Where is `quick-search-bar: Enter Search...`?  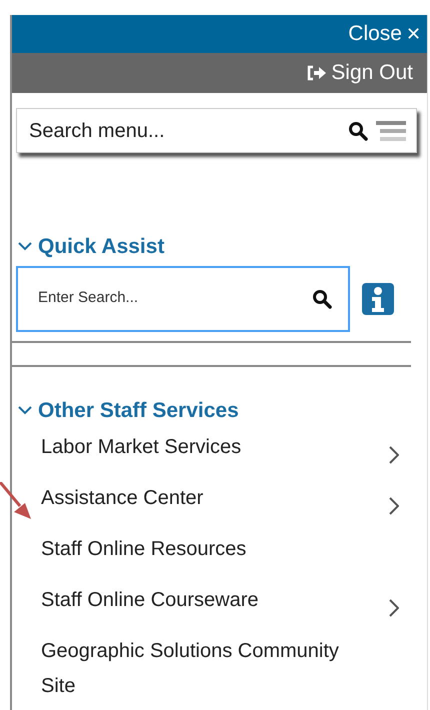 quick-search-bar: Enter Search... is located at coordinates (183, 299).